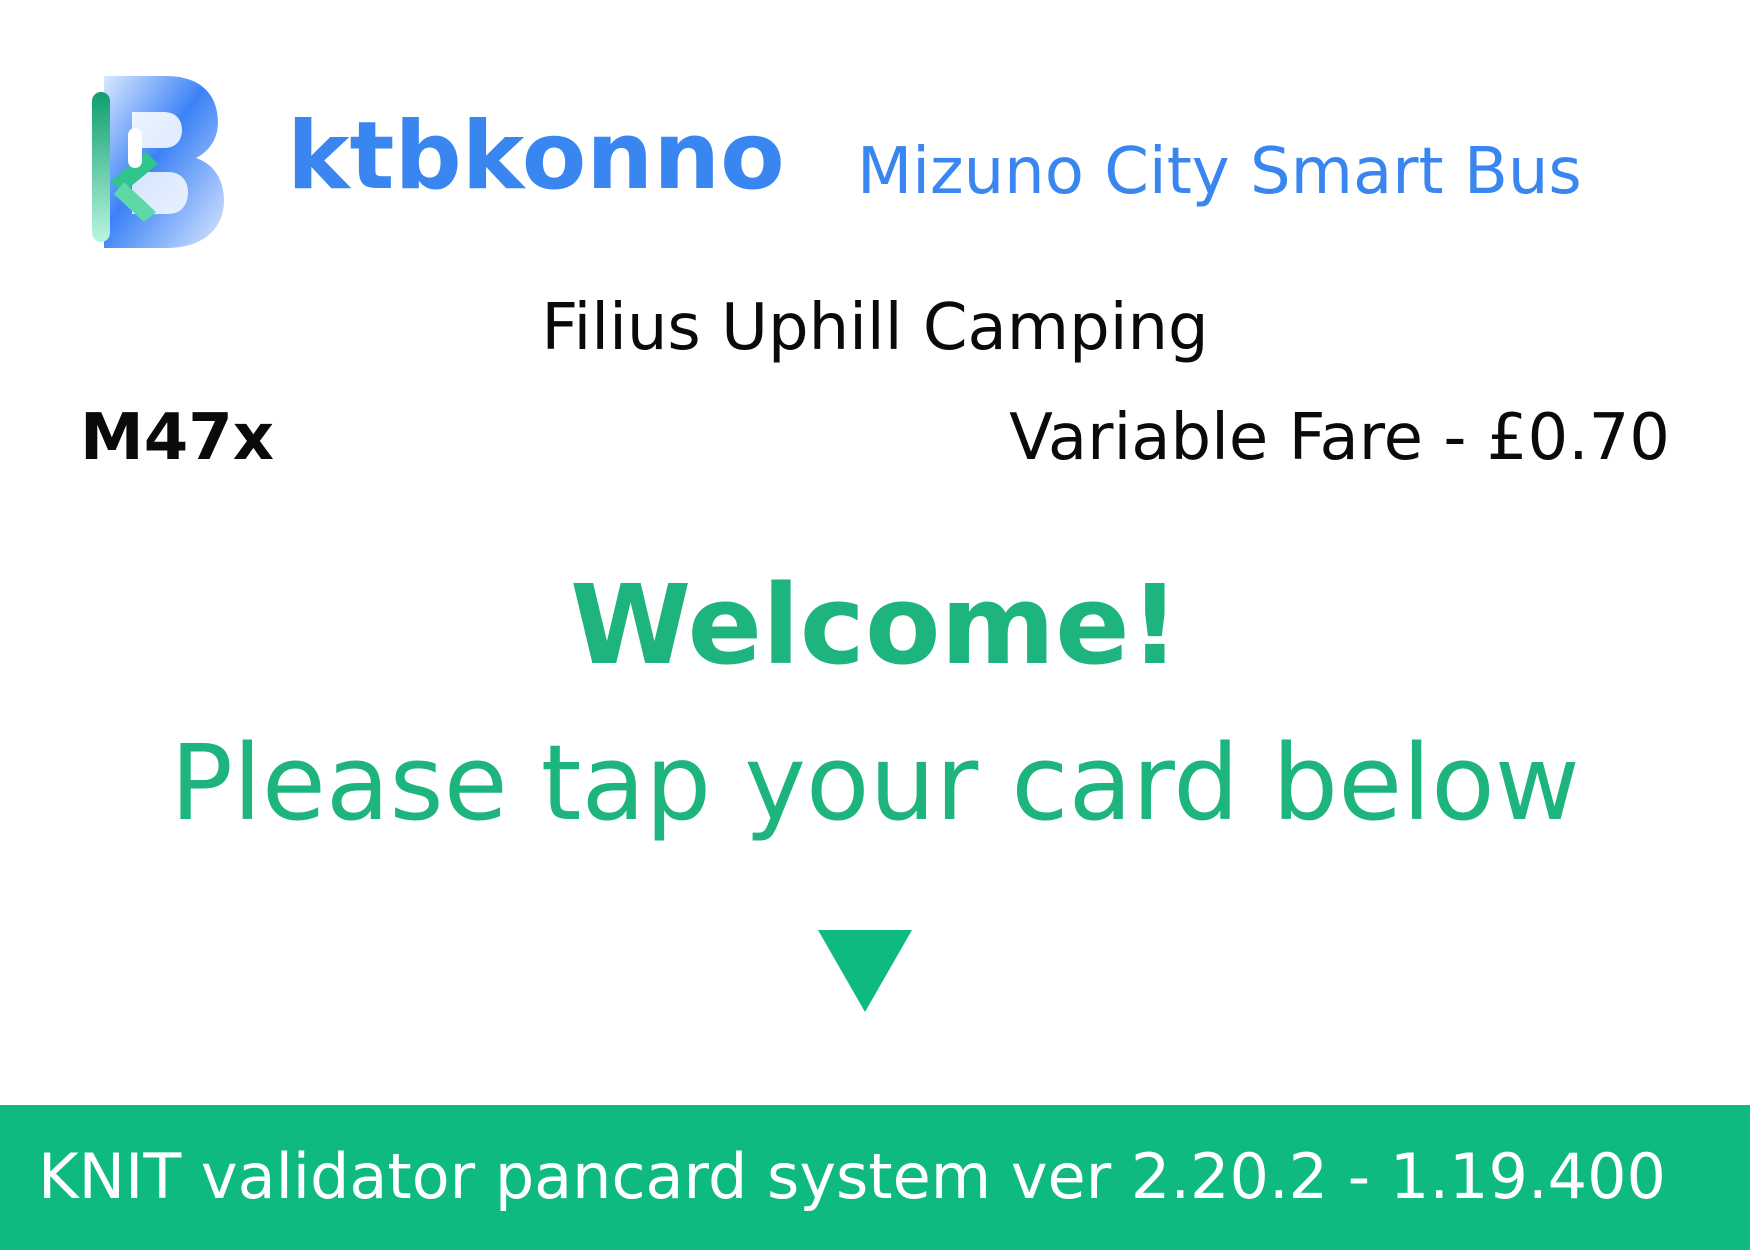 The height and width of the screenshot is (1250, 1750). What do you see at coordinates (875, 783) in the screenshot?
I see `tap-card-instruction: Please tap your card below` at bounding box center [875, 783].